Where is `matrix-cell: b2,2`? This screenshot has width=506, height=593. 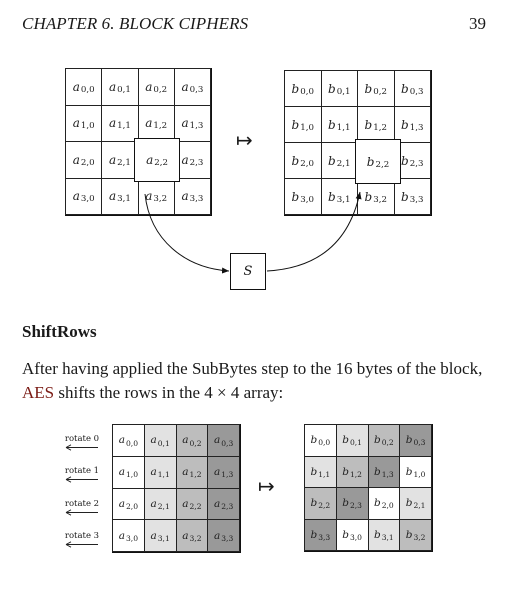
matrix-cell: b2,2 is located at coordinates (320, 503).